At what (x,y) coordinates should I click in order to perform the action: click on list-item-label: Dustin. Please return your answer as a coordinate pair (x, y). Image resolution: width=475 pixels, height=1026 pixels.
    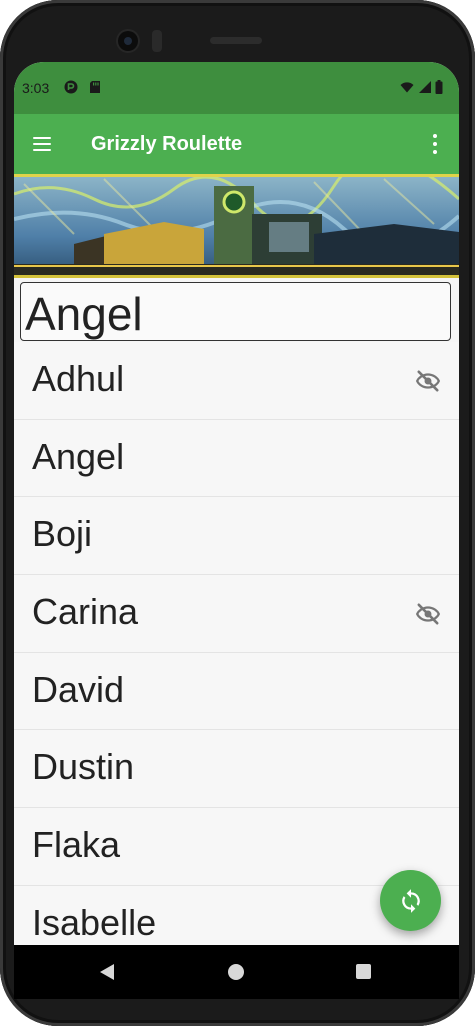
    Looking at the image, I should click on (83, 767).